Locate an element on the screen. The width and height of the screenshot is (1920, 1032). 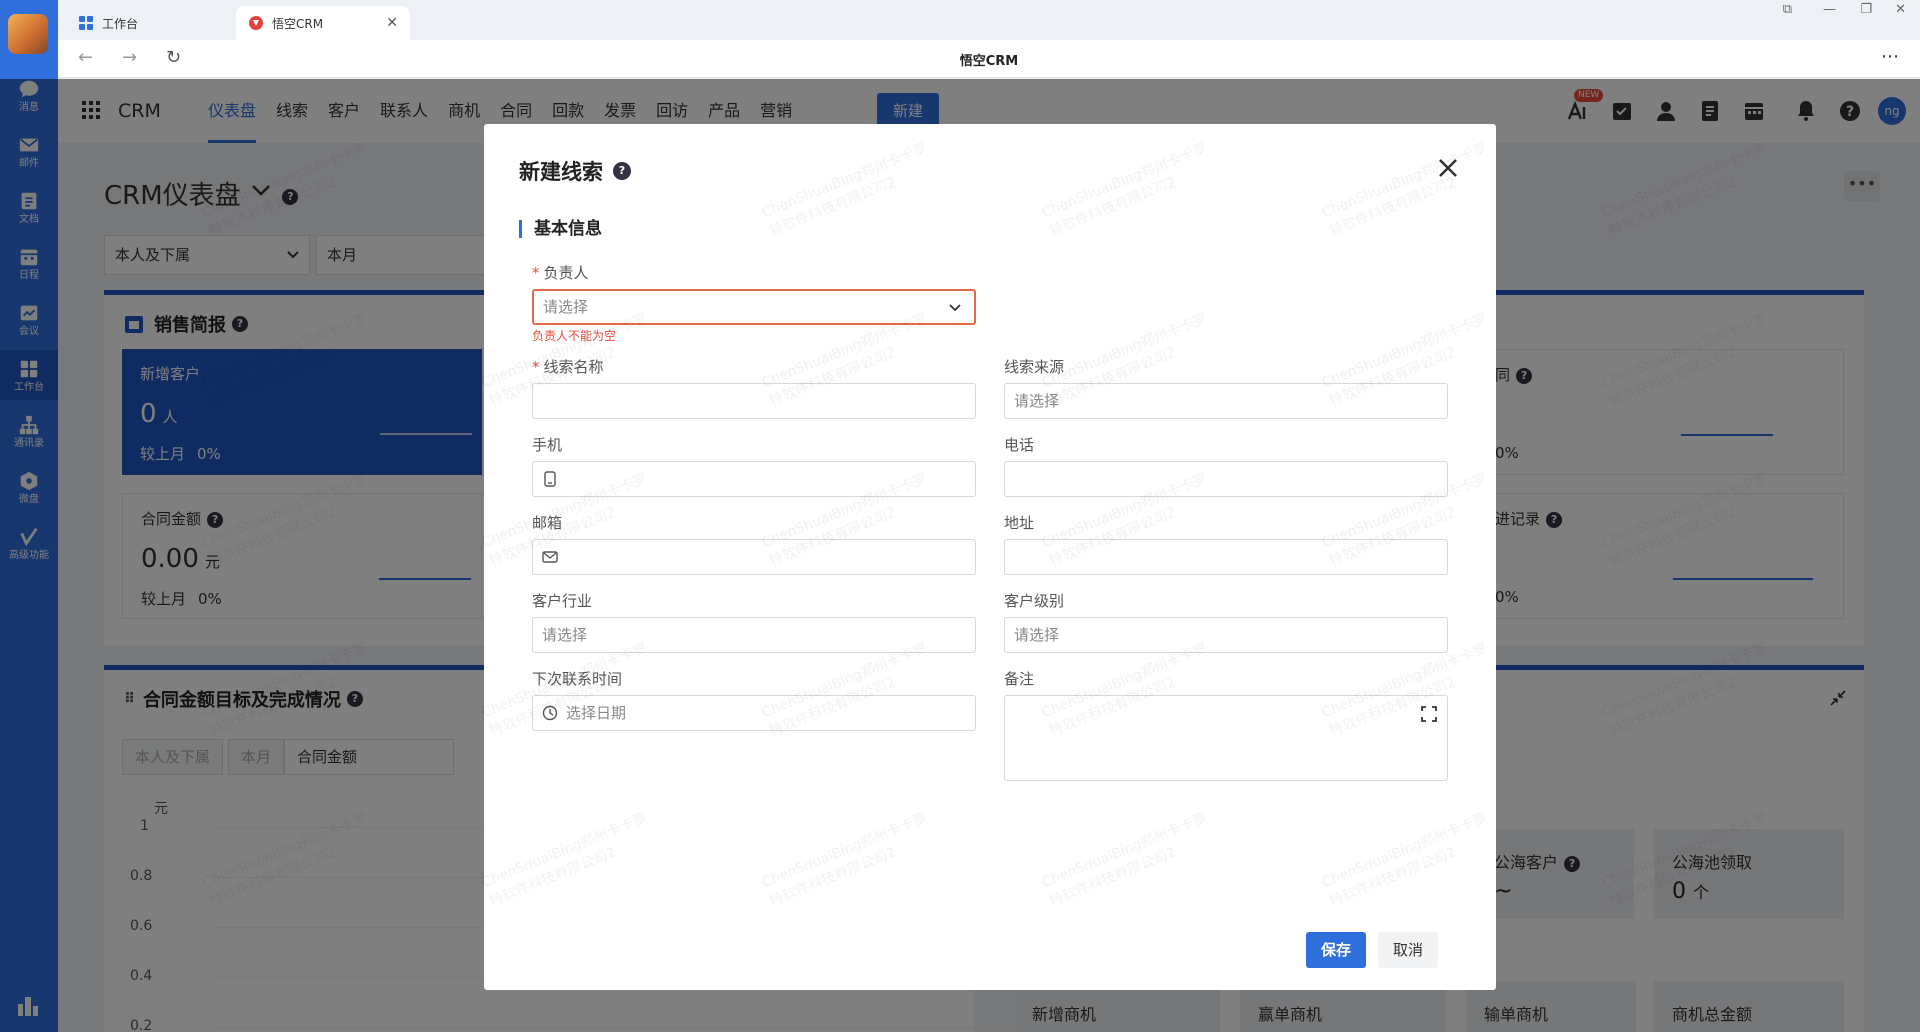
window-close-icon: ✕ is located at coordinates (1900, 9).